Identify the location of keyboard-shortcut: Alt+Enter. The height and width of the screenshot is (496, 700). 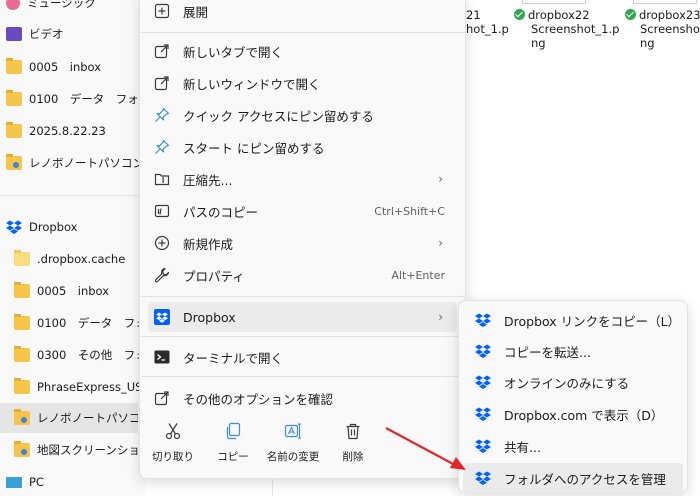
(418, 275).